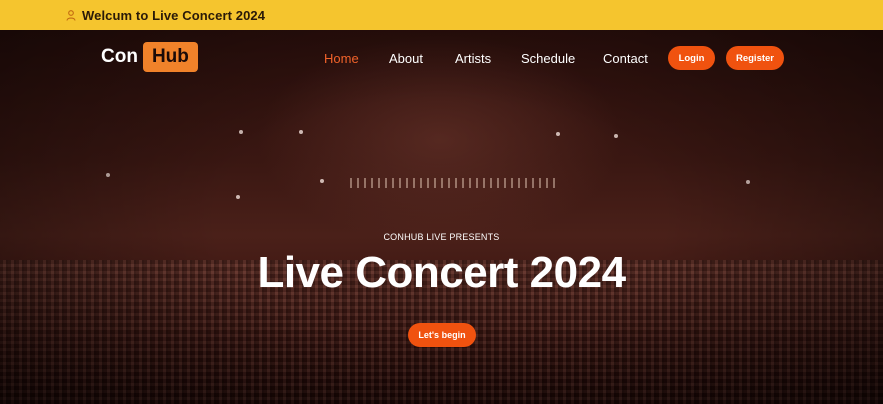 Image resolution: width=883 pixels, height=404 pixels. Describe the element at coordinates (691, 58) in the screenshot. I see `login-button: Login` at that location.